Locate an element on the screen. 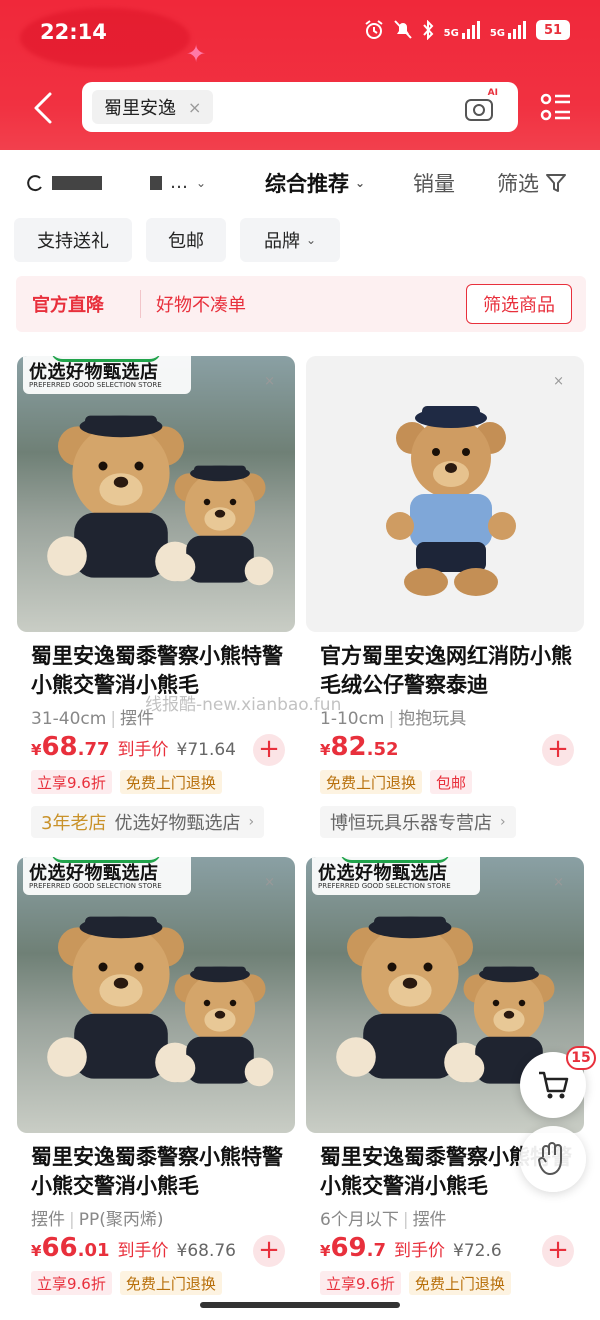 This screenshot has height=1320, width=600. sort-filter: 筛选 is located at coordinates (532, 183).